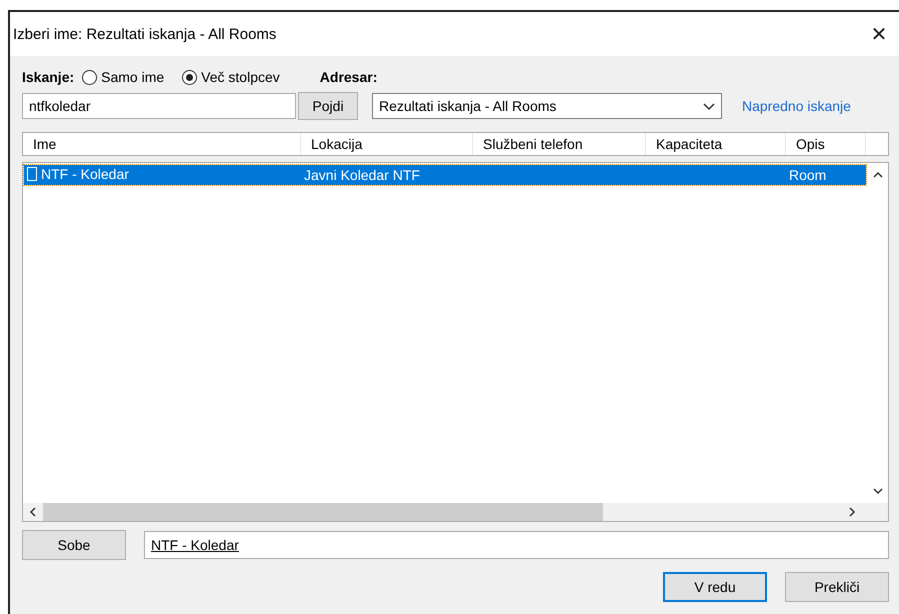 This screenshot has width=899, height=614. I want to click on search-label: Iskanje:, so click(48, 77).